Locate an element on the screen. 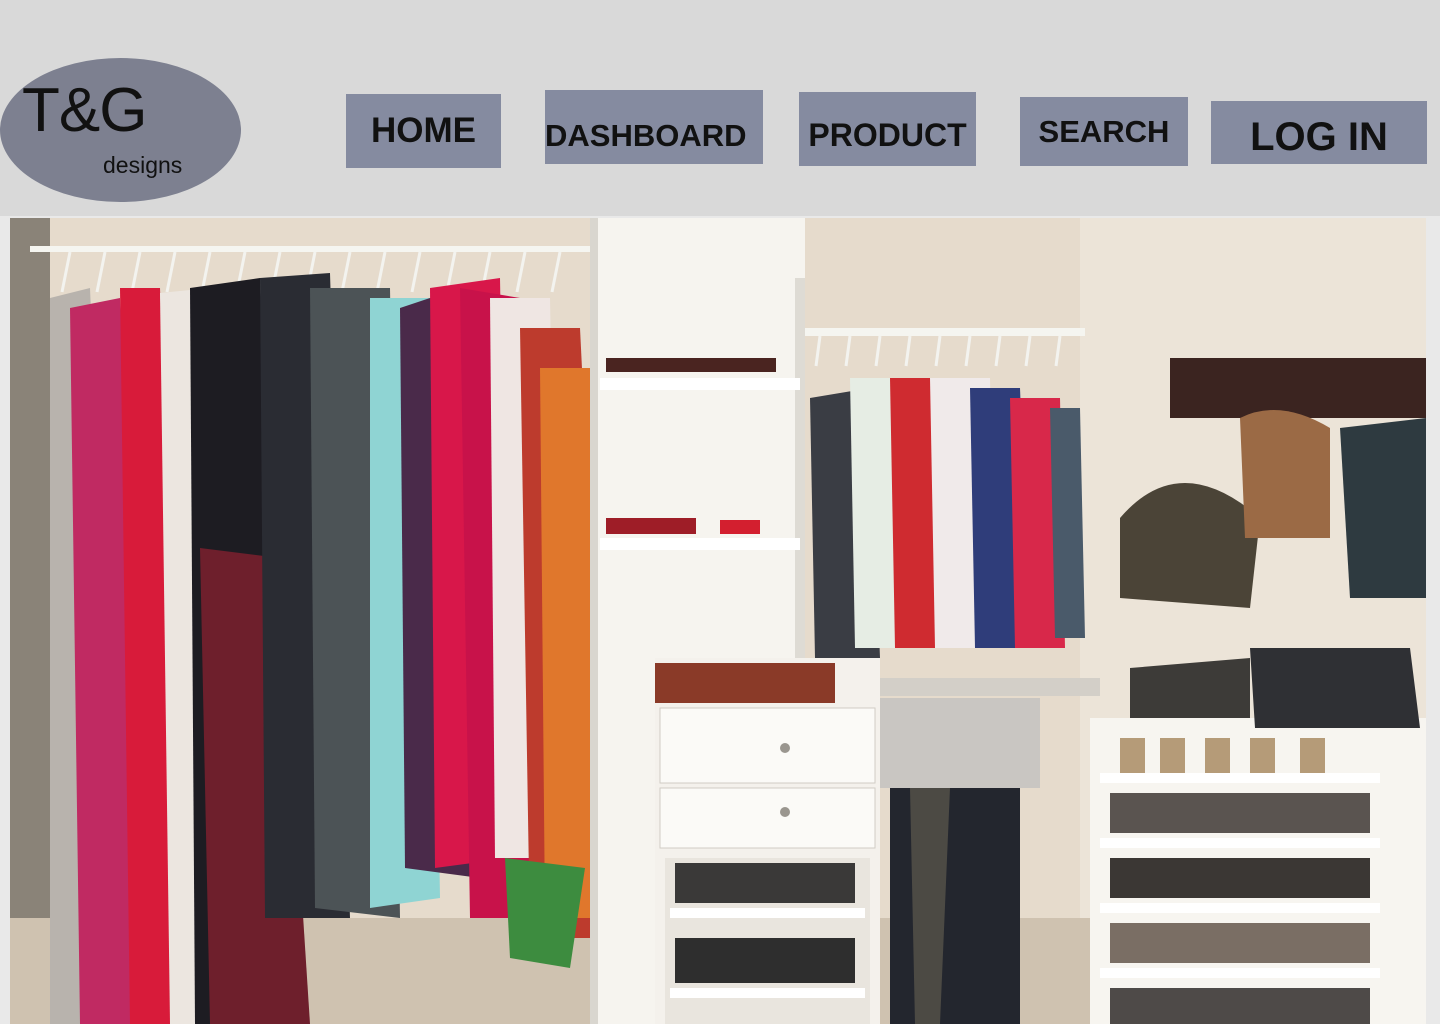 The width and height of the screenshot is (1440, 1024). brand-logo-subtitle: designs is located at coordinates (143, 165).